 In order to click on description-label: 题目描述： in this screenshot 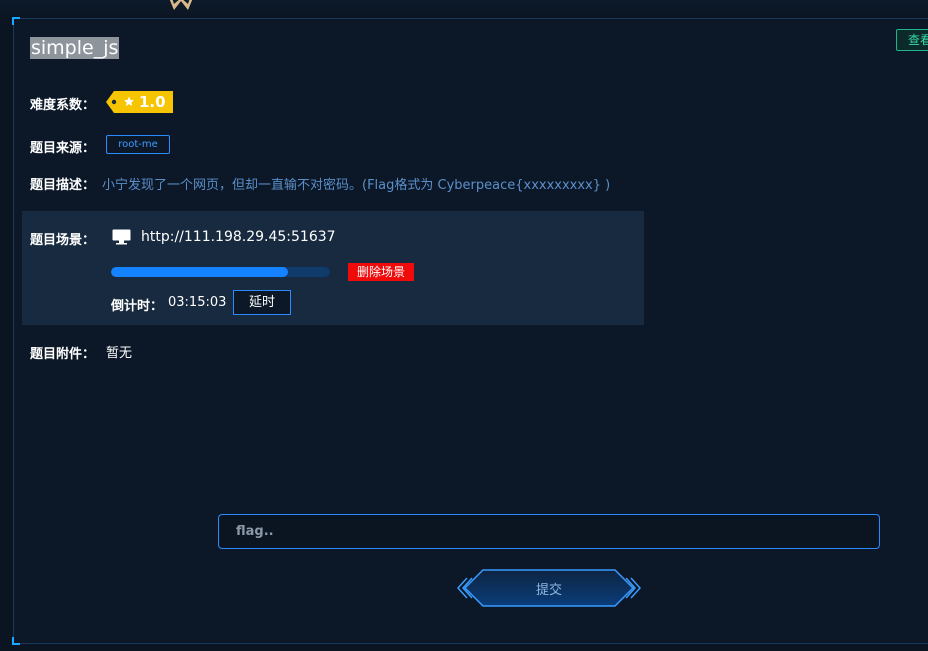, I will do `click(63, 185)`.